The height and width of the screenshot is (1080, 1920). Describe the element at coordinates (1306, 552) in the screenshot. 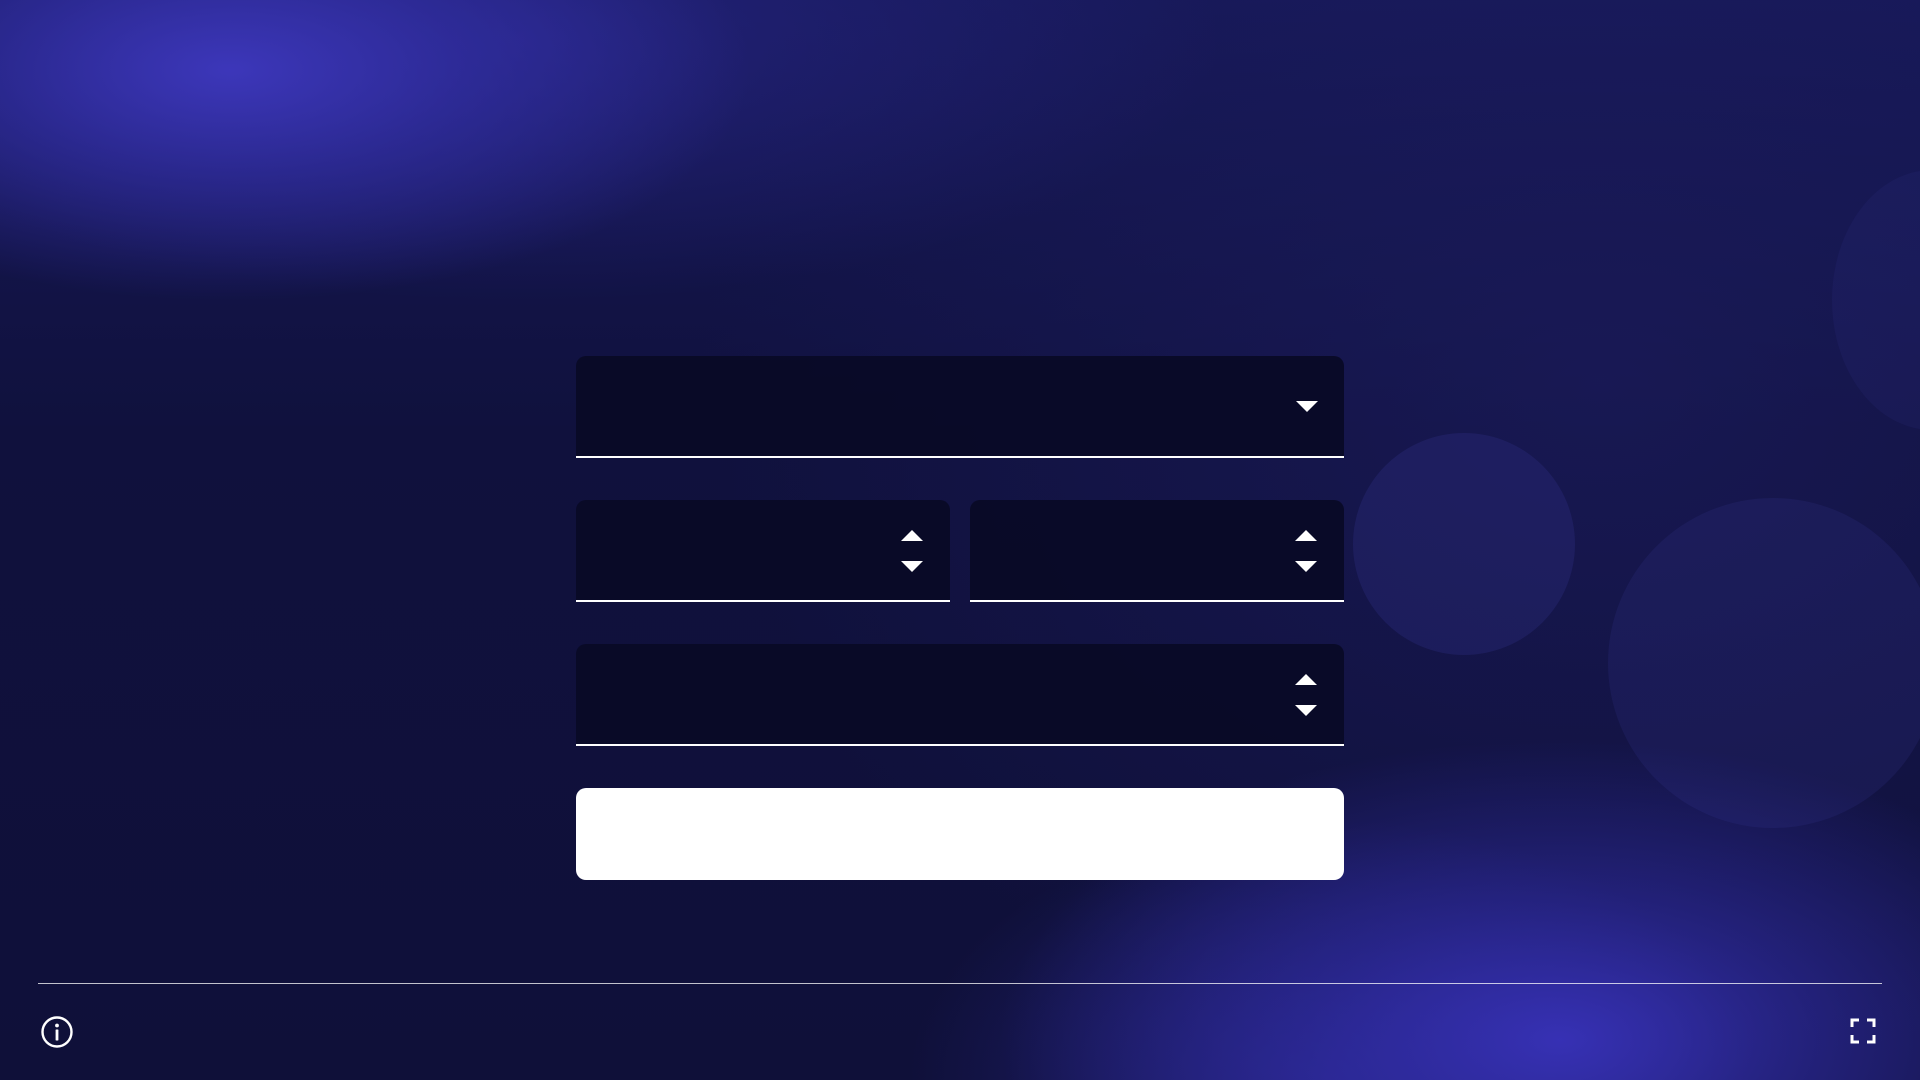

I see `number-field-2-stepper` at that location.